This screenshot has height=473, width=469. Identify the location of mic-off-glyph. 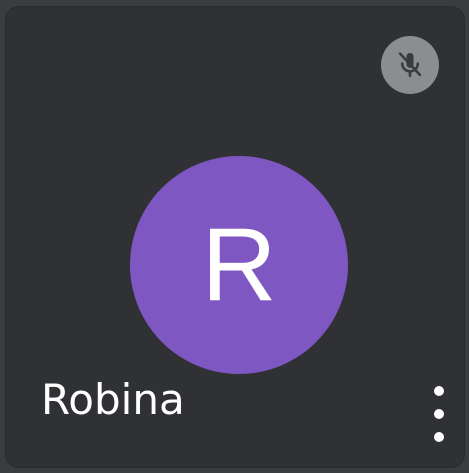
(410, 65).